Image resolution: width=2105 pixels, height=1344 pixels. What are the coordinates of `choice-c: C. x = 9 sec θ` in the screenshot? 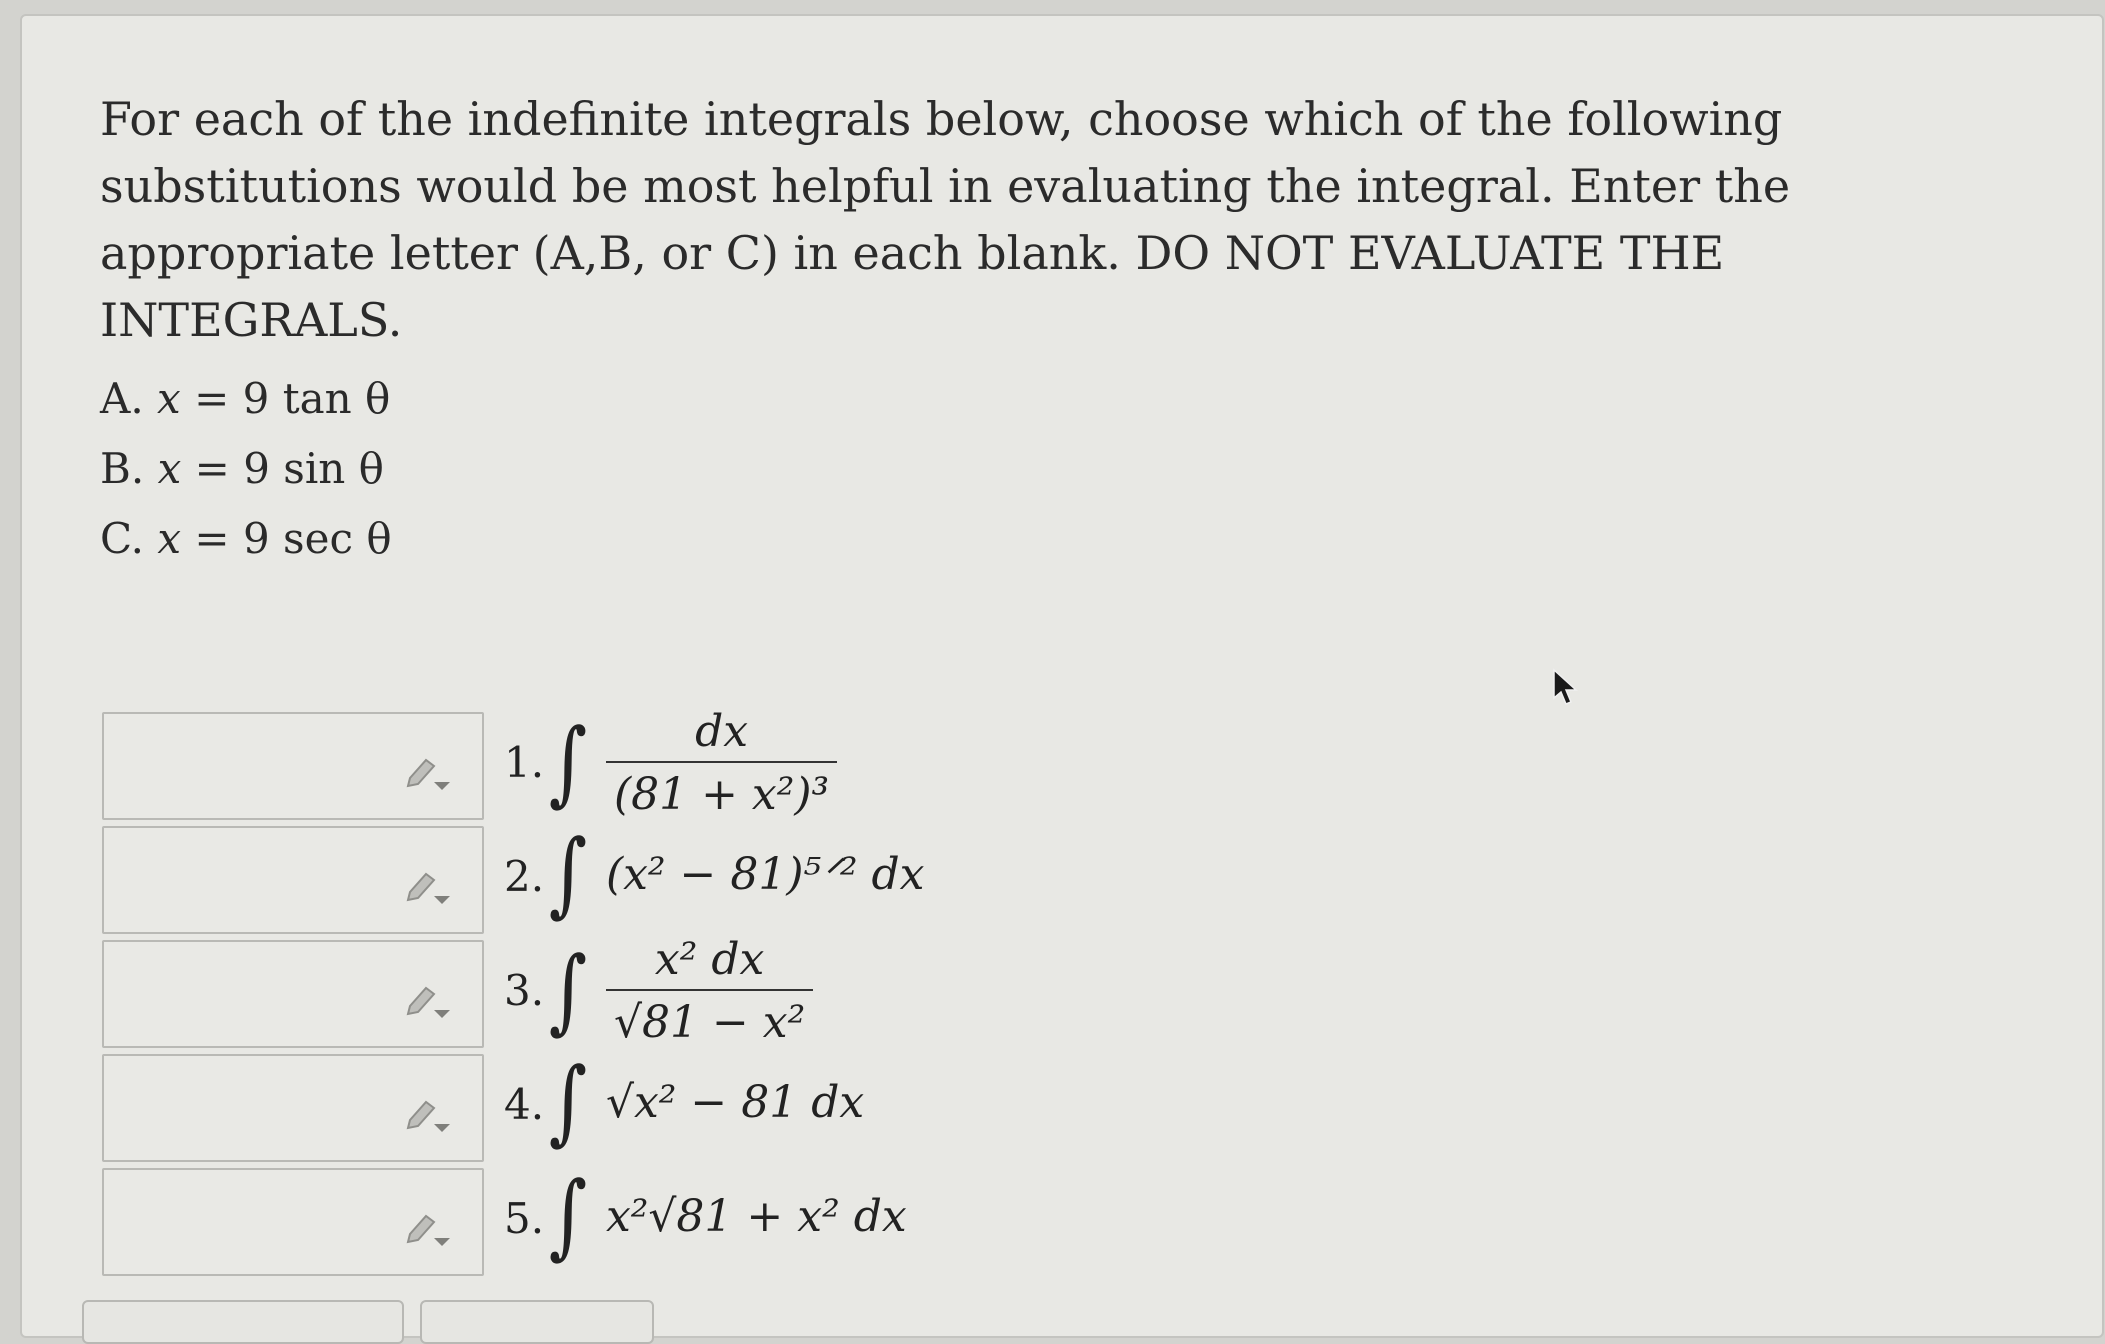 It's located at (246, 543).